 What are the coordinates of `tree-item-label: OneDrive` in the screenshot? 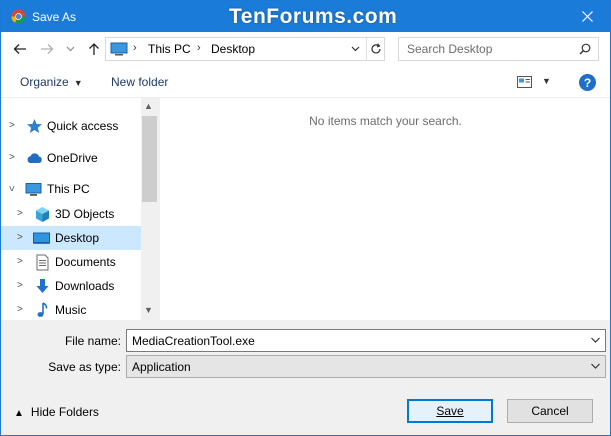 It's located at (72, 158).